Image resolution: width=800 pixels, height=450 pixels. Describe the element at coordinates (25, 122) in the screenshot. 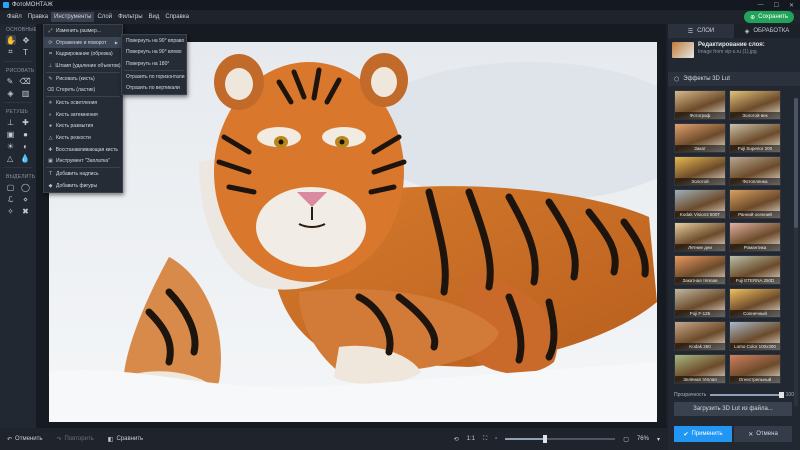

I see `healing-tool-icon: ✚` at that location.